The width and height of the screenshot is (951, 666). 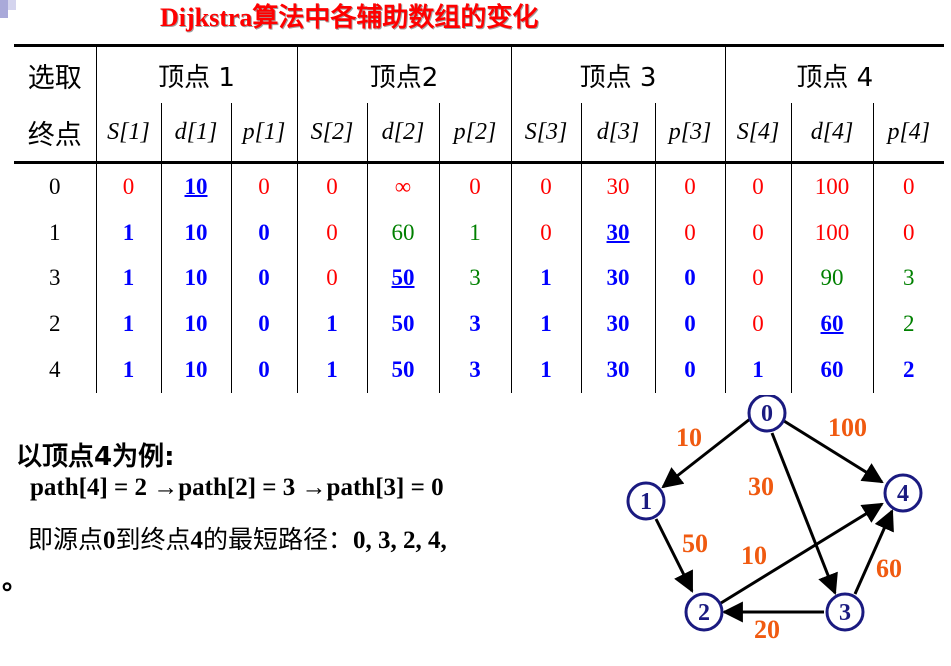 What do you see at coordinates (4, 9) in the screenshot?
I see `slide-corner-decoration` at bounding box center [4, 9].